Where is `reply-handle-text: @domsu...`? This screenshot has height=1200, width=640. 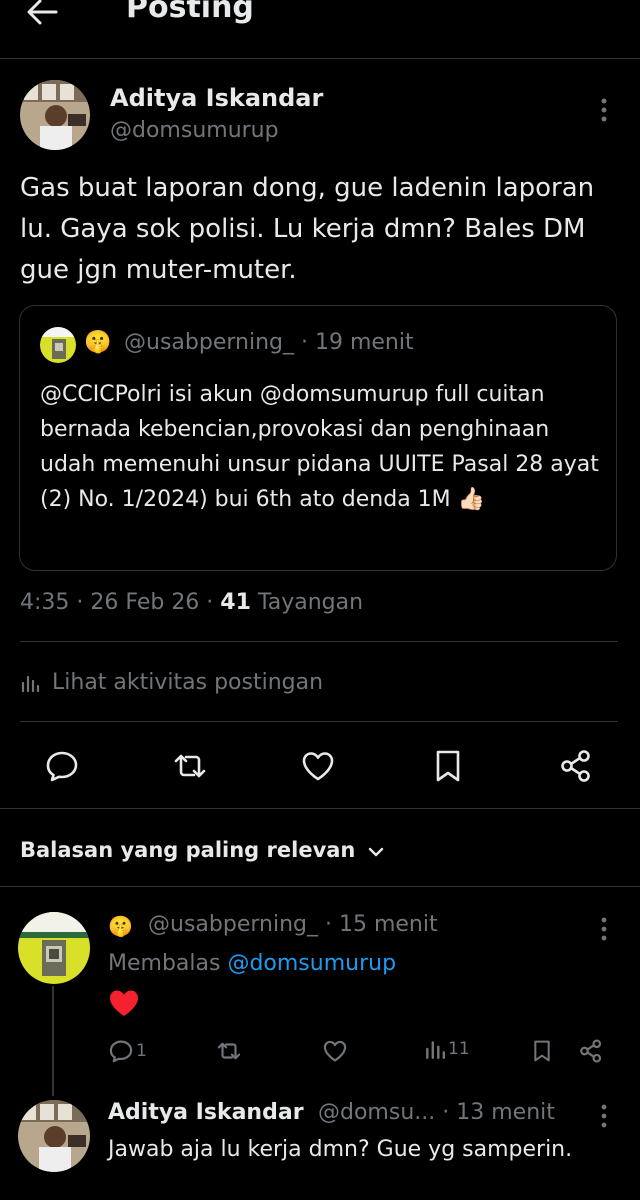 reply-handle-text: @domsu... is located at coordinates (376, 1112).